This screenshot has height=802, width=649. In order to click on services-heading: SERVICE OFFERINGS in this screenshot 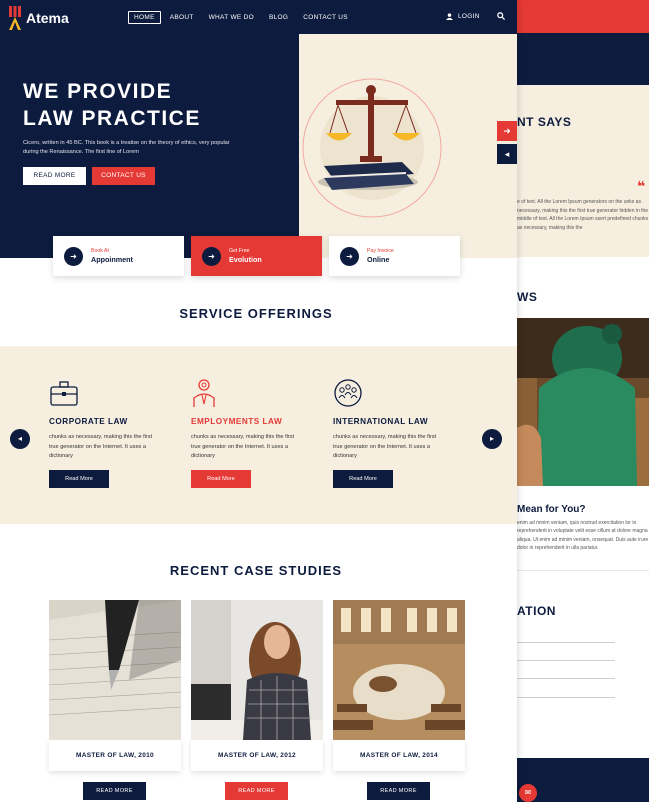, I will do `click(256, 313)`.